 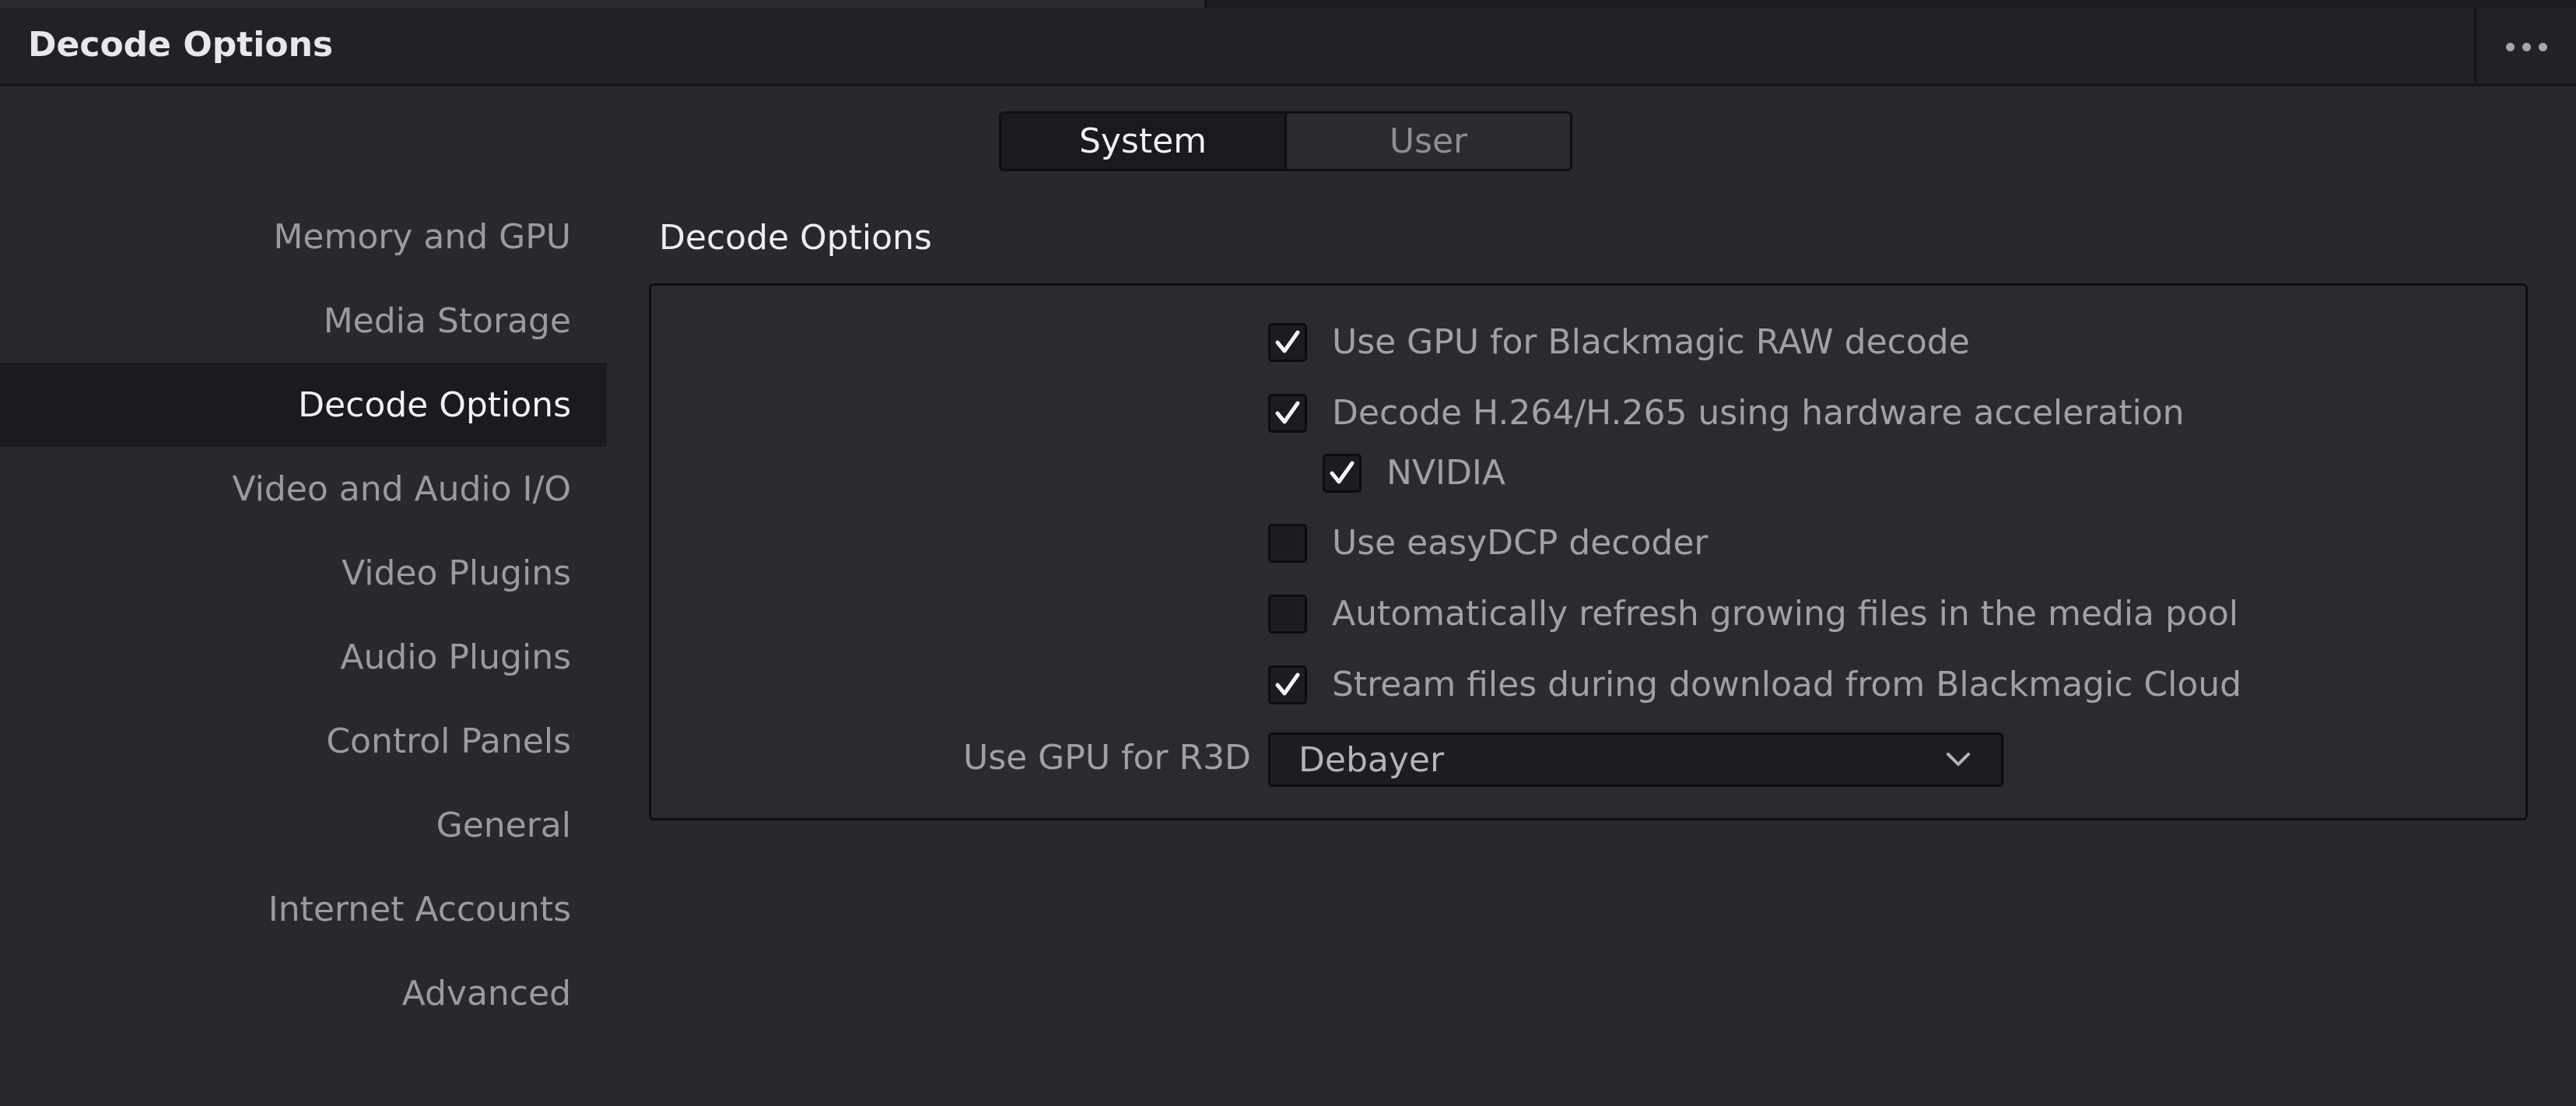 I want to click on top-strip-left, so click(x=602, y=4).